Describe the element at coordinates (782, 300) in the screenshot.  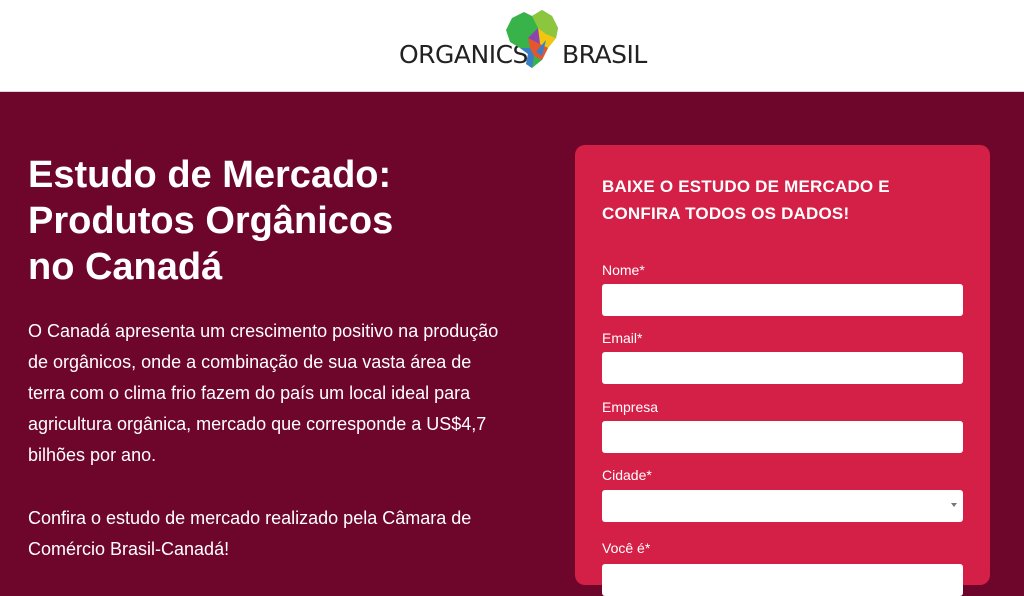
I see `name-field` at that location.